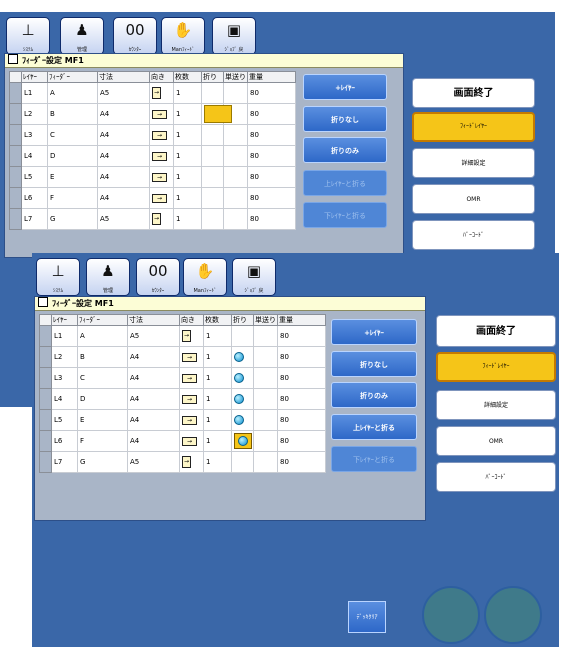 This screenshot has height=647, width=563. I want to click on table-row: L7 G A5 → 1 80, so click(182, 462).